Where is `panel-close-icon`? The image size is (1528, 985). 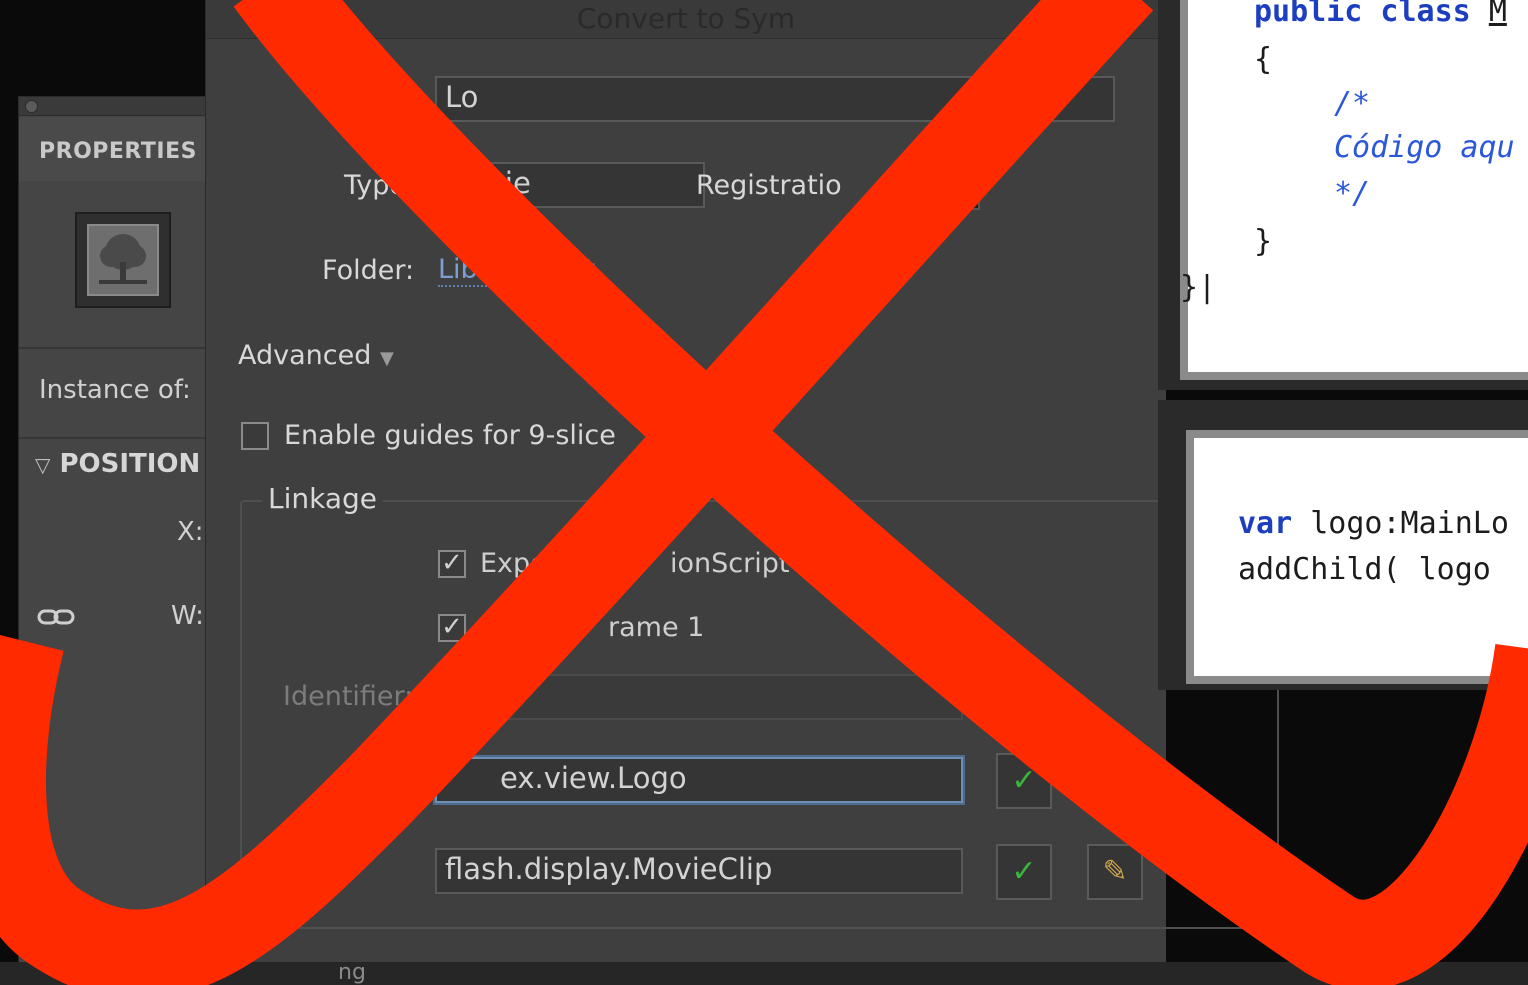 panel-close-icon is located at coordinates (31, 106).